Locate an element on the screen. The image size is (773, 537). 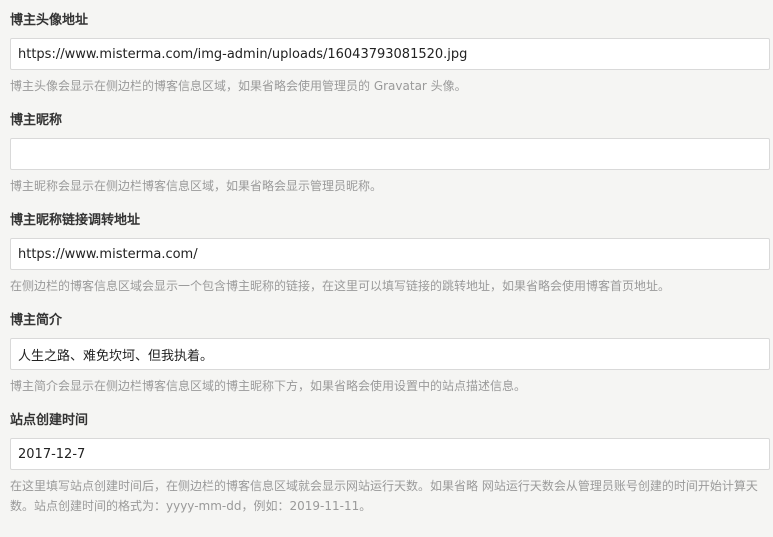
site-created-input is located at coordinates (390, 454).